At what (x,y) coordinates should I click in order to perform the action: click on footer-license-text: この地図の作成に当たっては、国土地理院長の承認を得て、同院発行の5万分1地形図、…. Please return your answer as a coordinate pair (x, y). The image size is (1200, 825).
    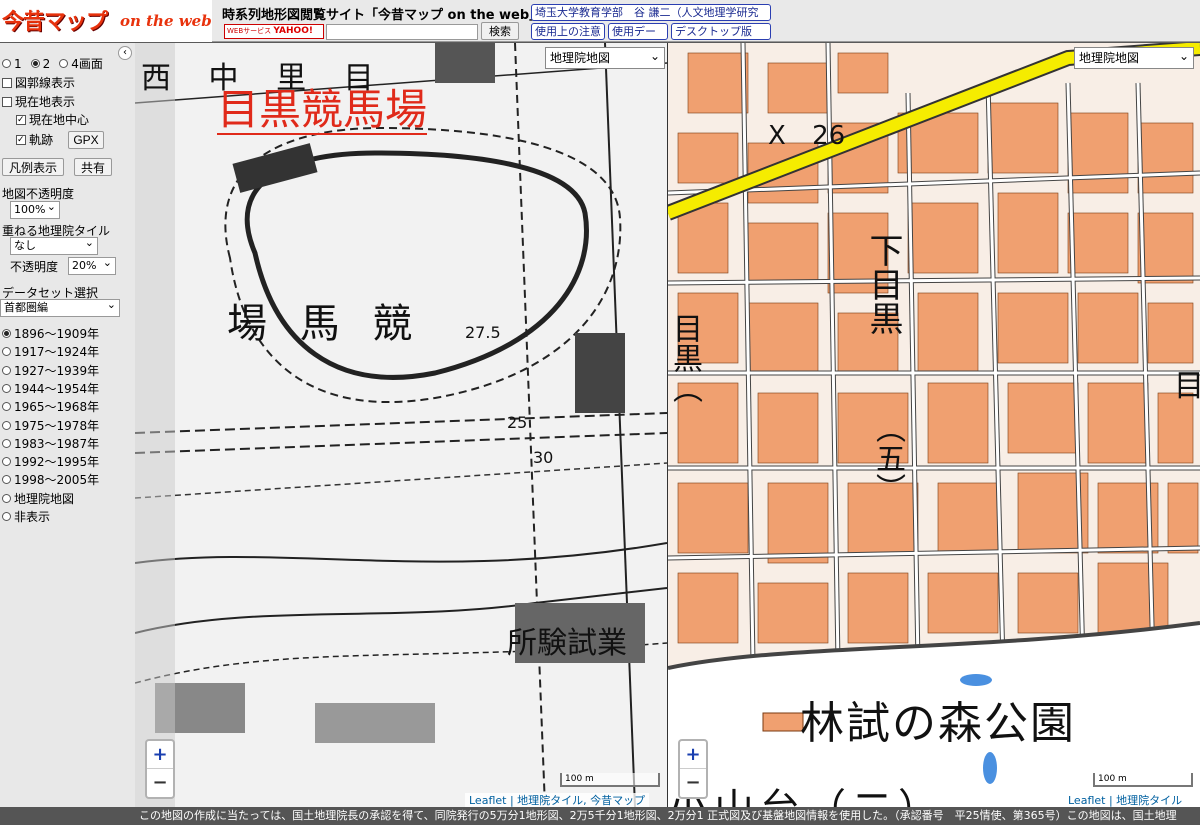
    Looking at the image, I should click on (667, 816).